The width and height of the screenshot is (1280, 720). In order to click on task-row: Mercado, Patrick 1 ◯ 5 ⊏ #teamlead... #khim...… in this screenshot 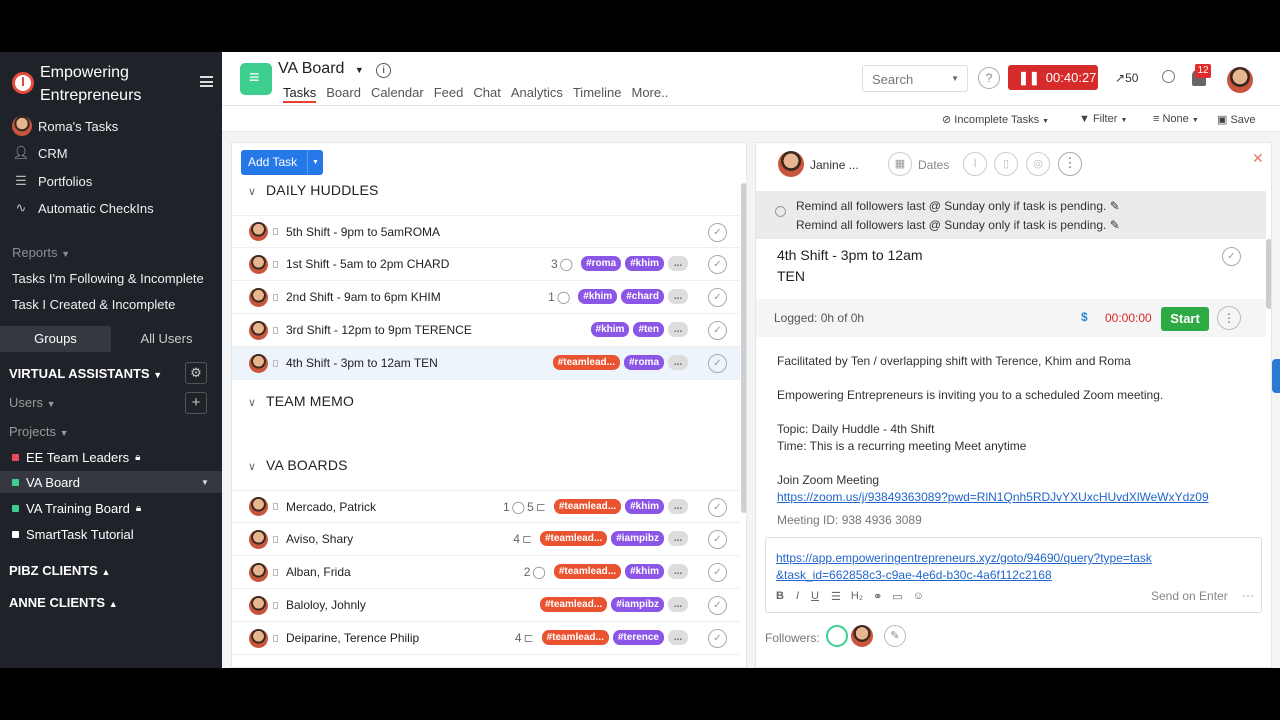, I will do `click(486, 506)`.